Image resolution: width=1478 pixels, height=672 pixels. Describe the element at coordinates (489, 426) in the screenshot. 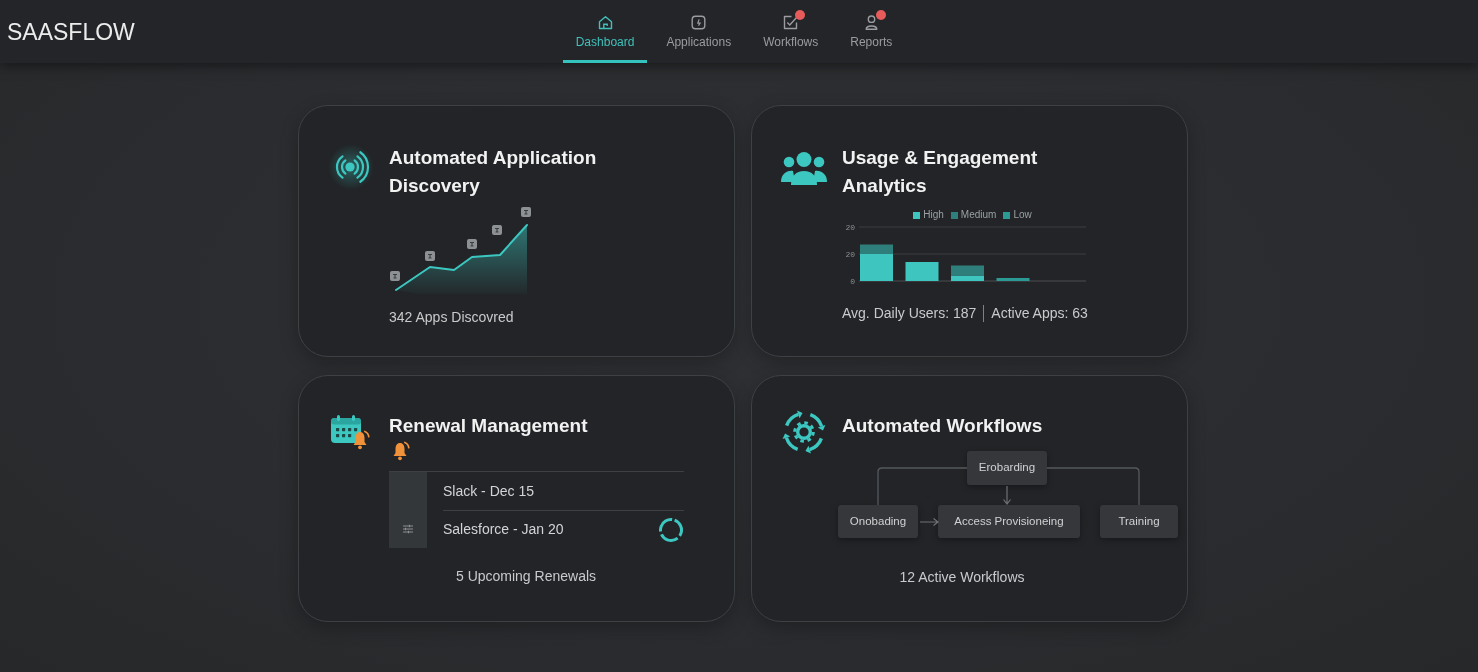

I see `card-title: Renewal Management` at that location.